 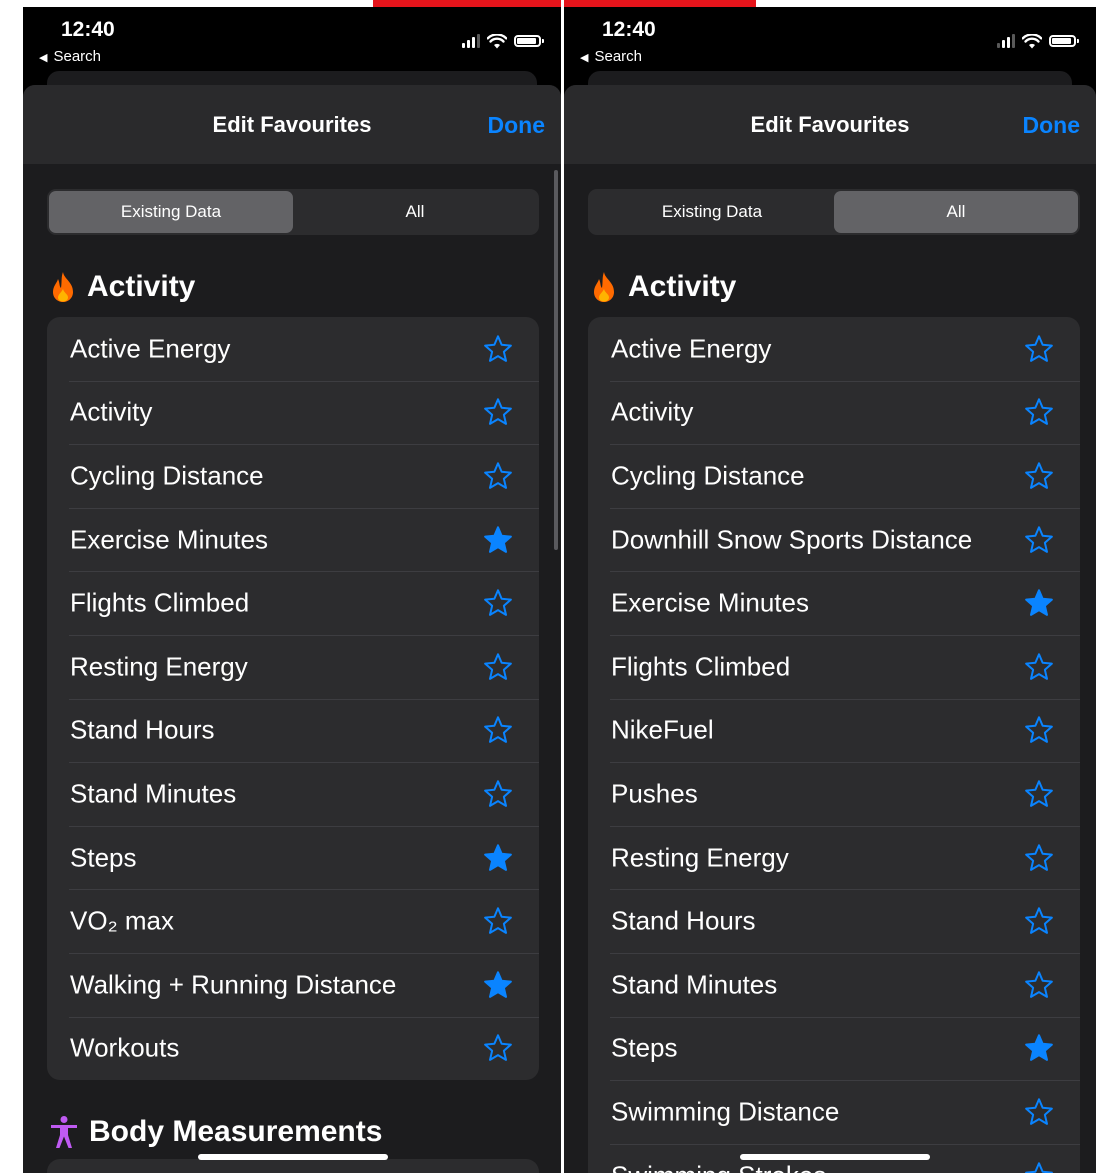 I want to click on list-item: NikeFuel, so click(x=834, y=730).